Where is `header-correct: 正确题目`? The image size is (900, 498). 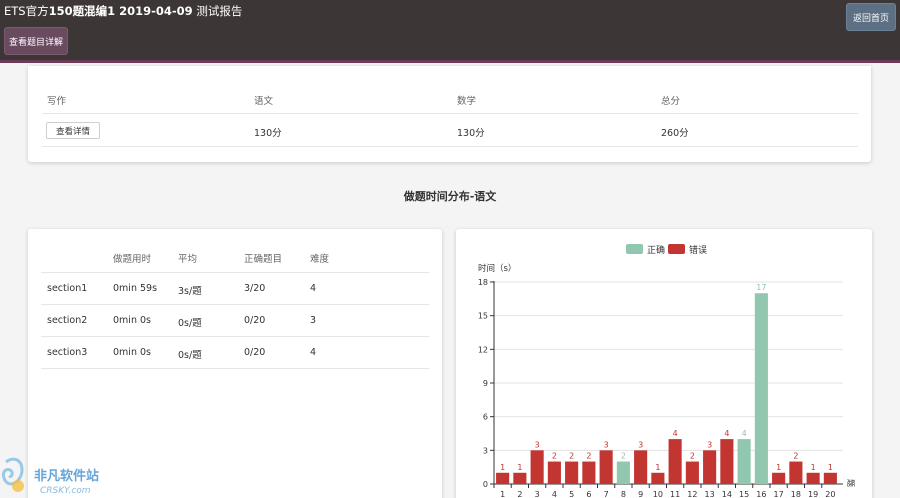
header-correct: 正确题目 is located at coordinates (263, 259).